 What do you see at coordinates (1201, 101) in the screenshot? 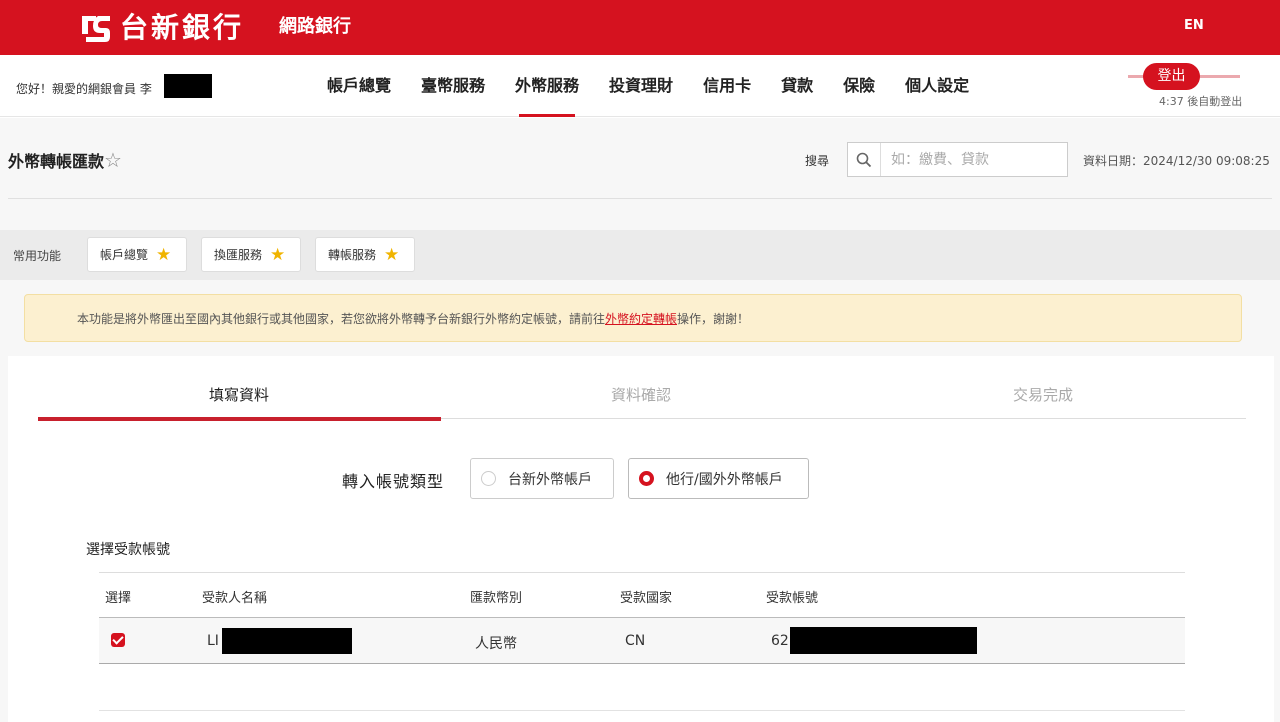
I see `auto-logout-countdown: 4:37 後自動登出` at bounding box center [1201, 101].